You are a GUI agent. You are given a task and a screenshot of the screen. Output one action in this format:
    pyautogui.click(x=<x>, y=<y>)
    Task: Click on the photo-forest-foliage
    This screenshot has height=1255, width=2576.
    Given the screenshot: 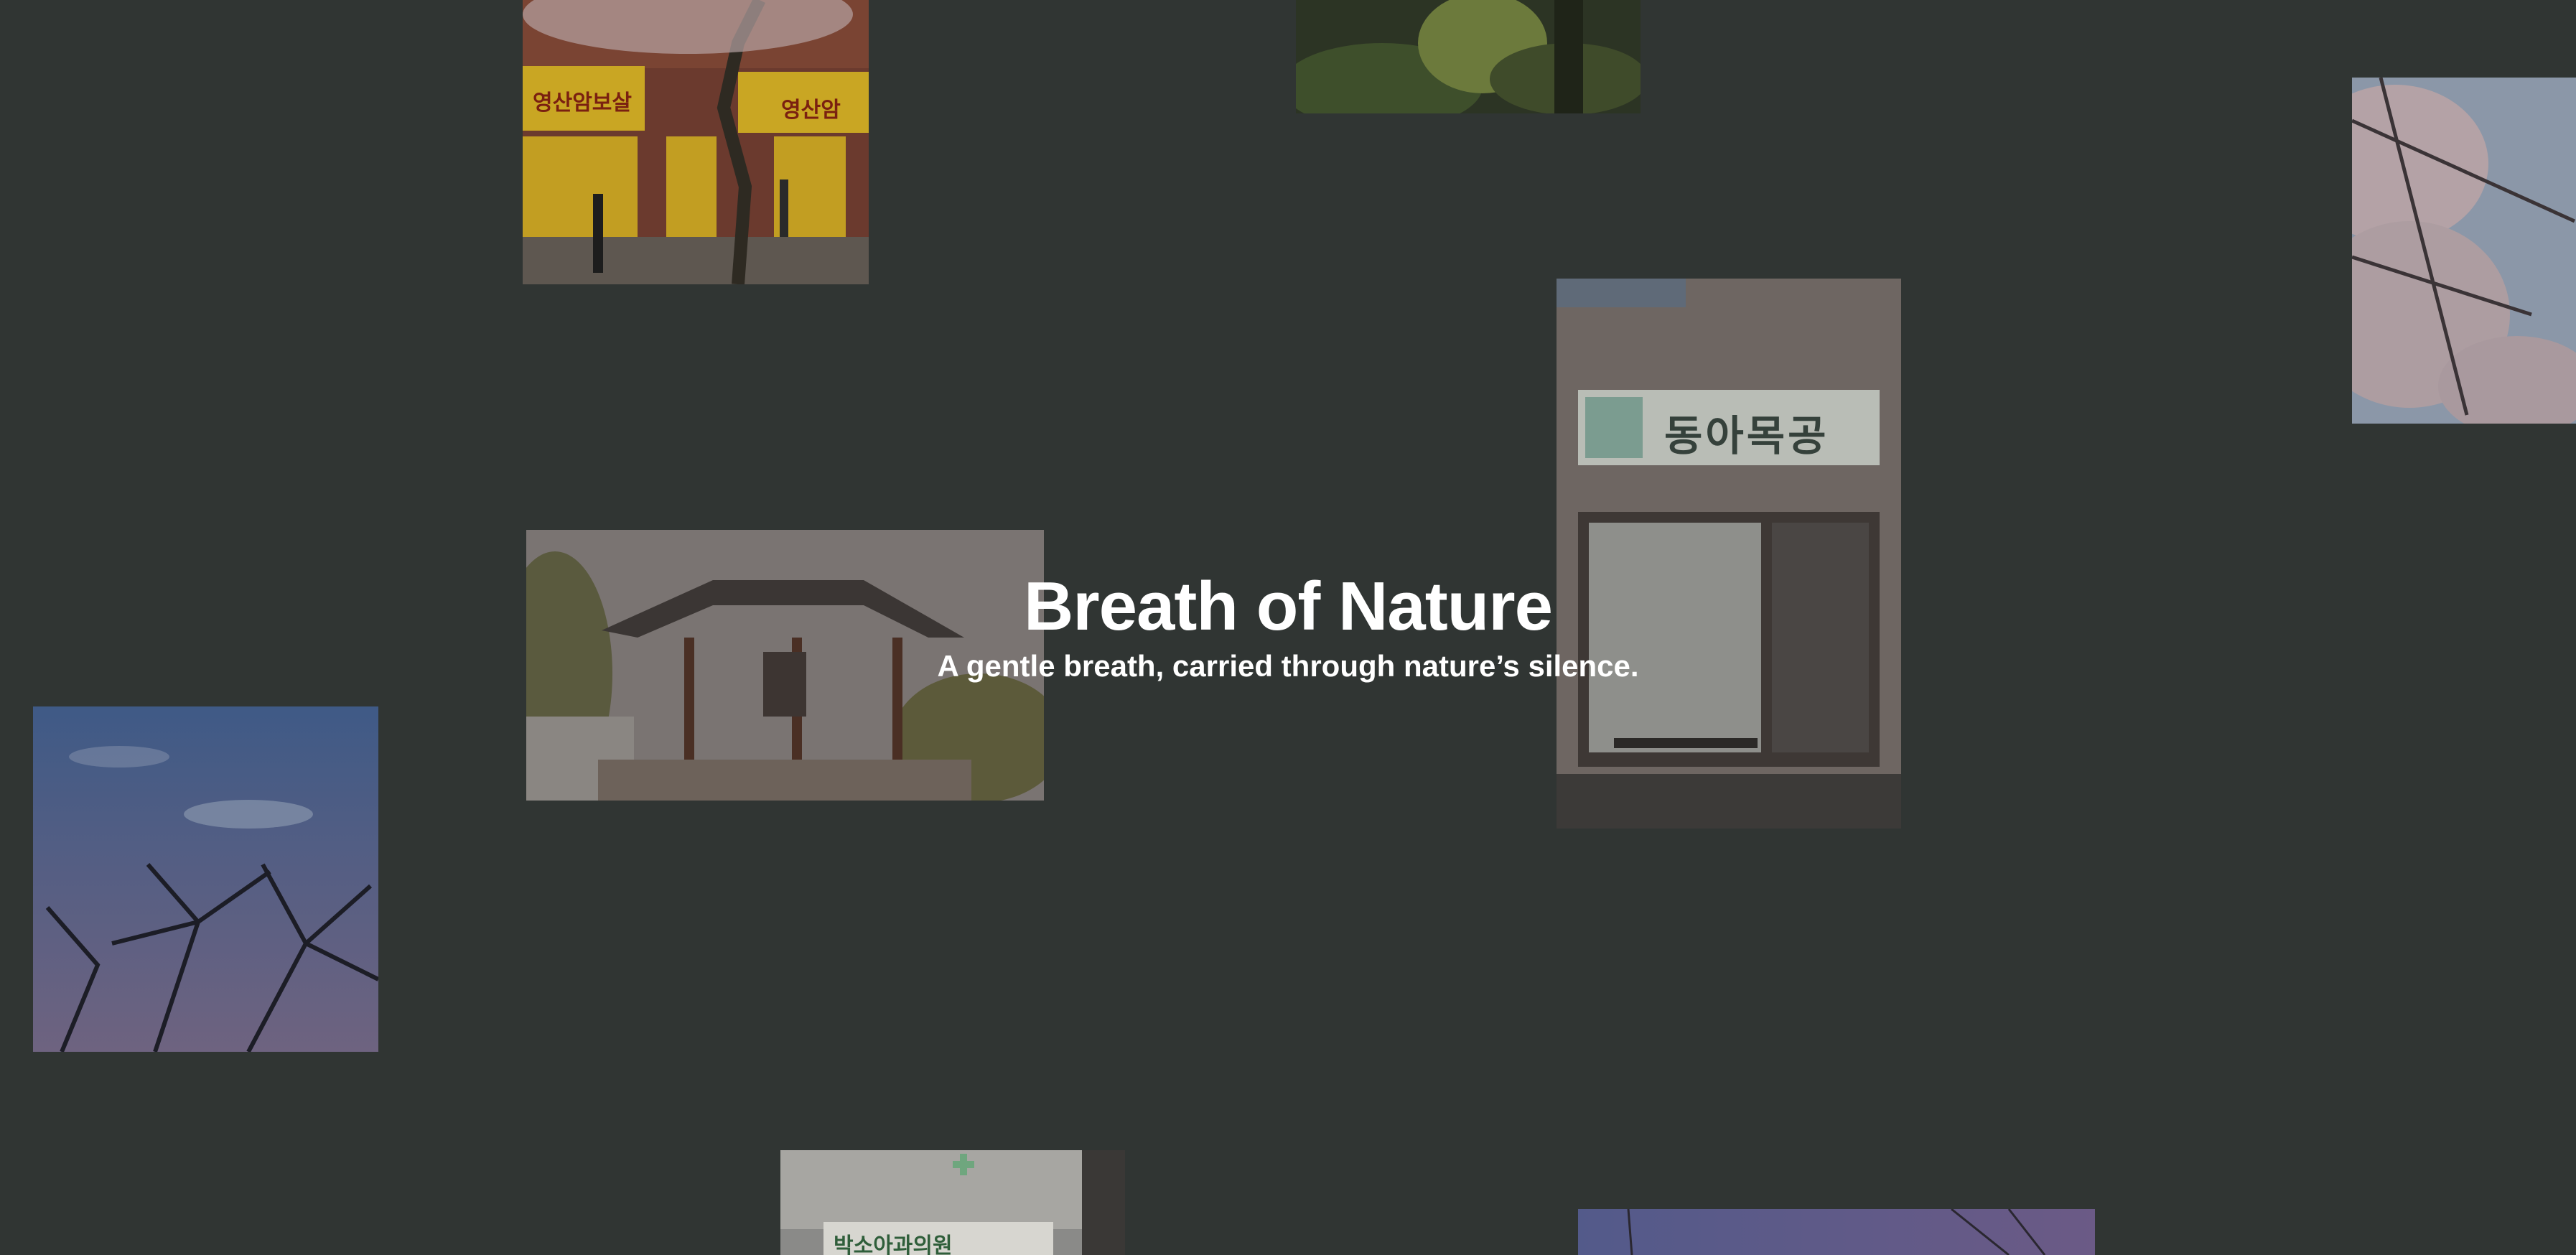 What is the action you would take?
    pyautogui.click(x=1468, y=56)
    